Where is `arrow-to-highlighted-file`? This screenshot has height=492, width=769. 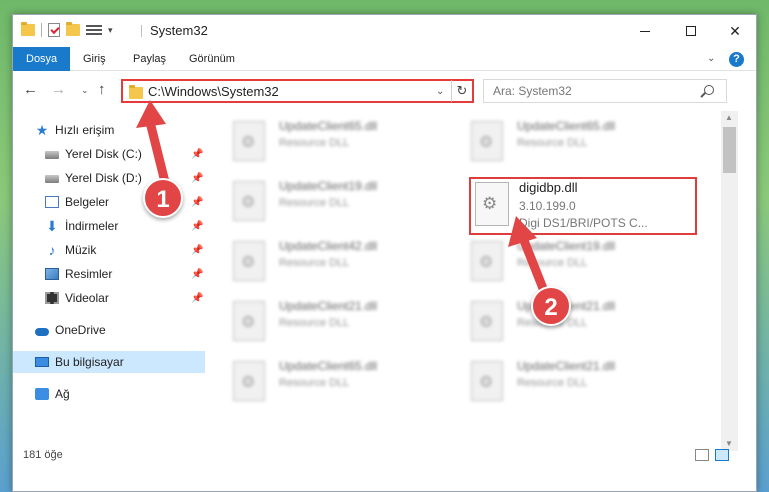
arrow-to-highlighted-file is located at coordinates (529, 258).